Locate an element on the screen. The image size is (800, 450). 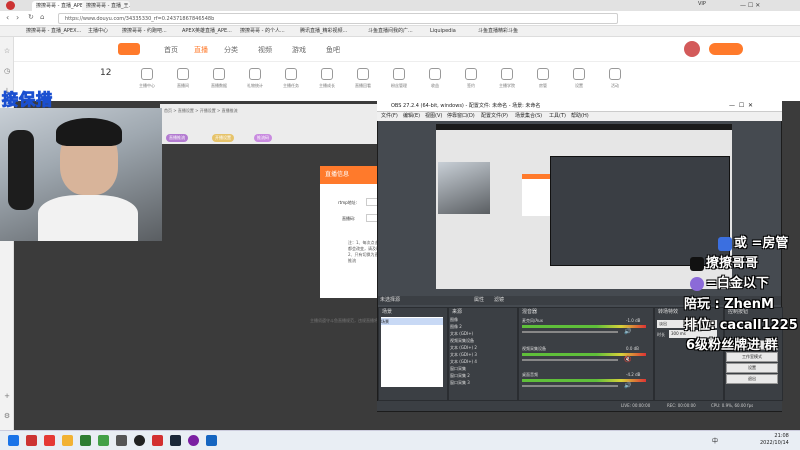
subnav-item: 主播任务 is located at coordinates (291, 78).